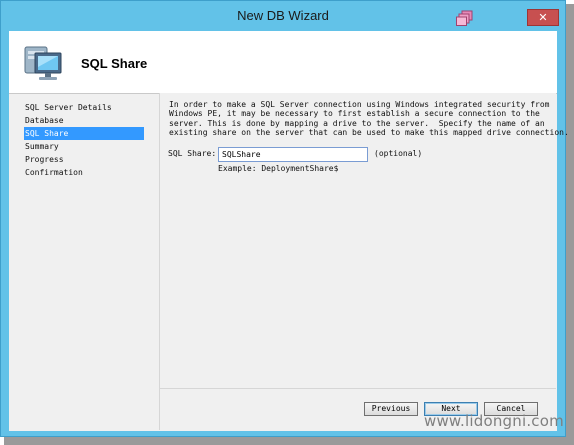 The image size is (574, 445). Describe the element at coordinates (293, 154) in the screenshot. I see `sql-share-input: SQLShare` at that location.